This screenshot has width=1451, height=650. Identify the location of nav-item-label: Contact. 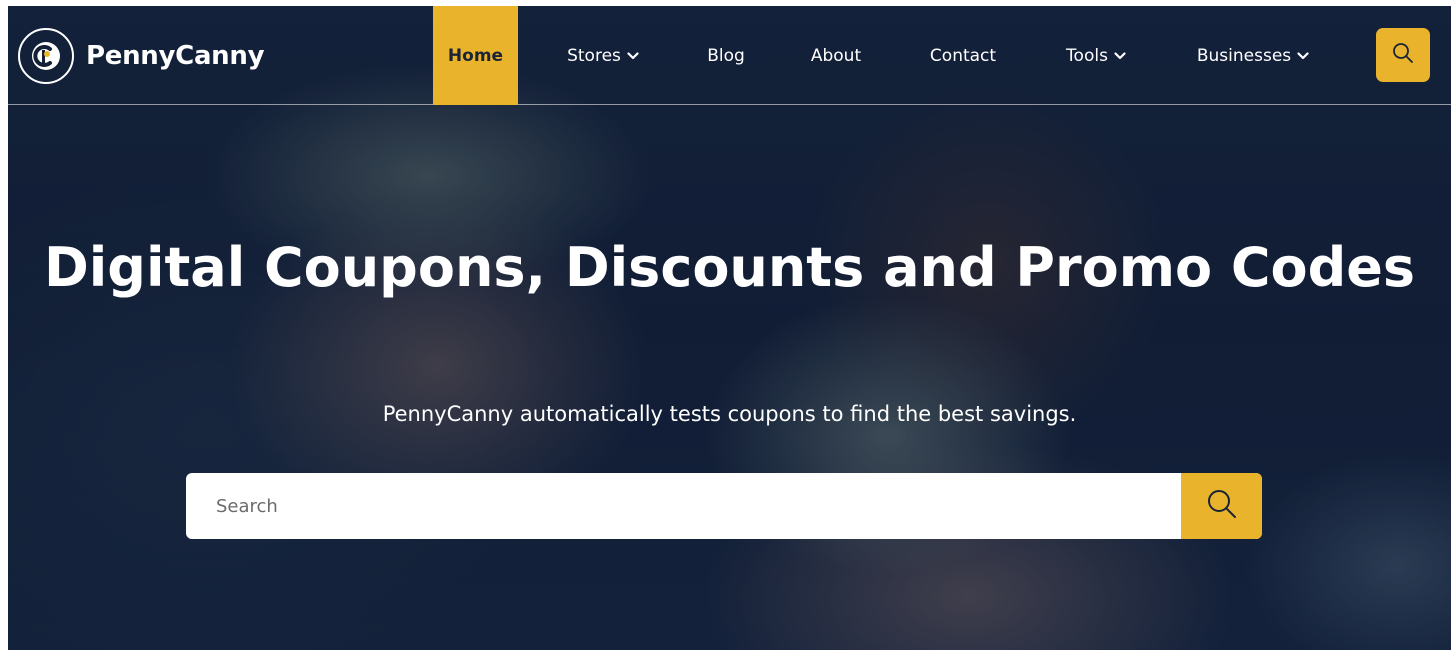
(963, 55).